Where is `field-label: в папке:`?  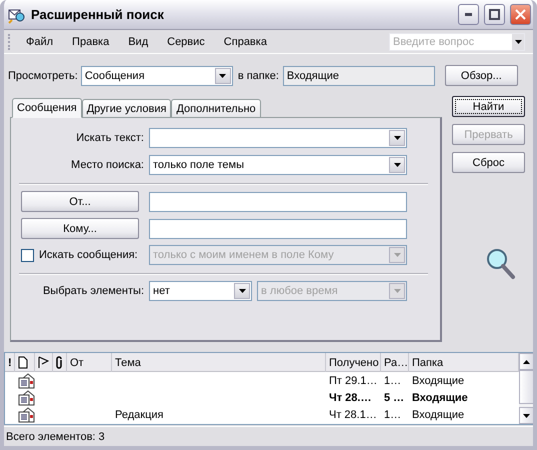 field-label: в папке: is located at coordinates (258, 76).